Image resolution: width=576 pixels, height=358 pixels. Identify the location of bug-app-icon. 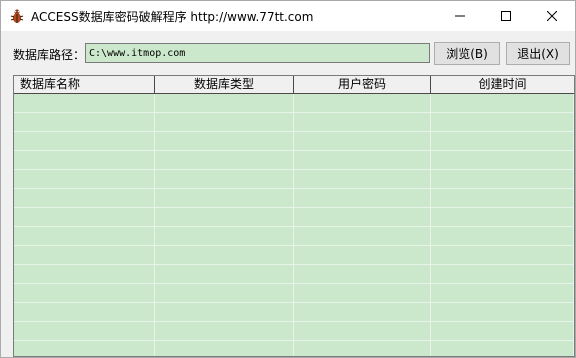
(17, 16).